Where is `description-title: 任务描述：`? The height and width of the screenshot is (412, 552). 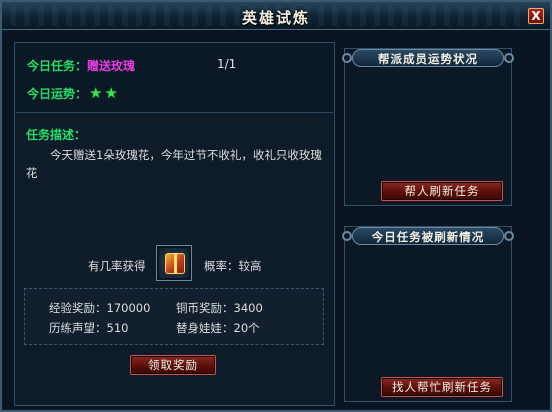 description-title: 任务描述： is located at coordinates (56, 135).